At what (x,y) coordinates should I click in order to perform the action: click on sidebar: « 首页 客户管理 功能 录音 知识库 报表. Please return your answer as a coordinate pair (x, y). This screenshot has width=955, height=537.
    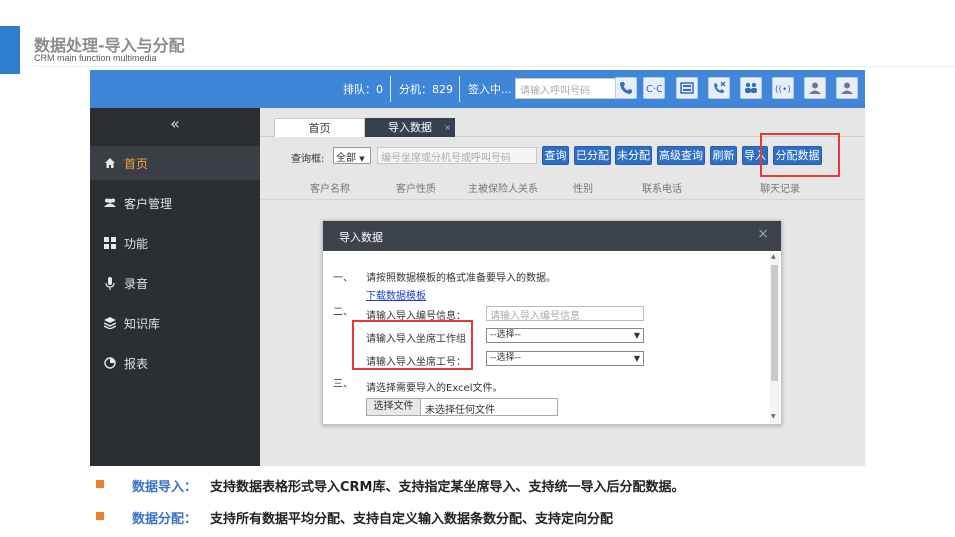
    Looking at the image, I should click on (175, 287).